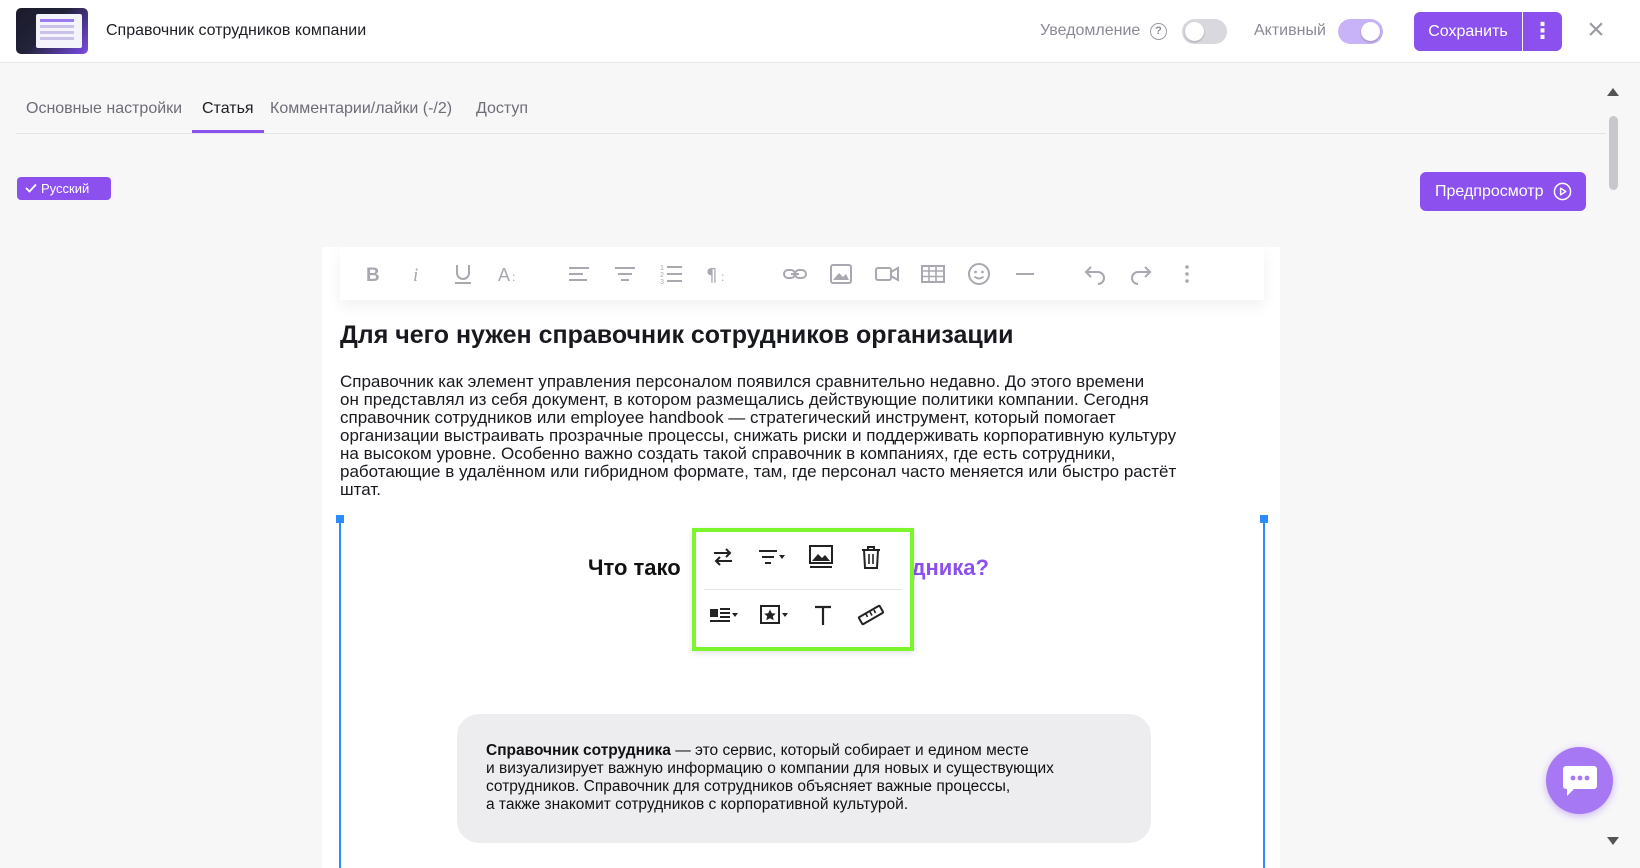  I want to click on align-center-icon, so click(625, 274).